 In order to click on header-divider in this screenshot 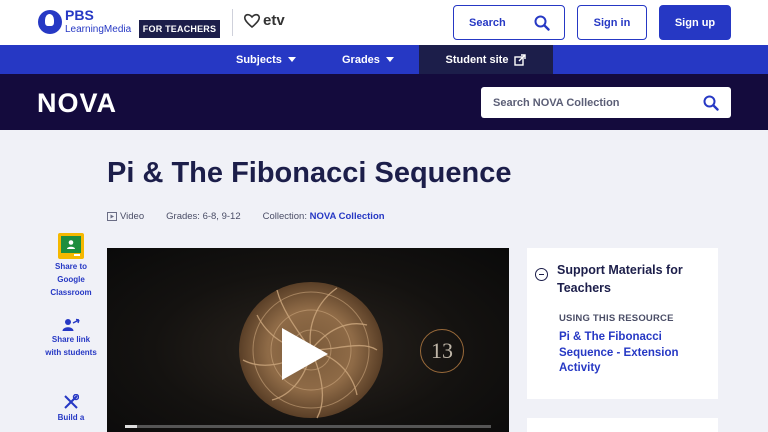, I will do `click(232, 22)`.